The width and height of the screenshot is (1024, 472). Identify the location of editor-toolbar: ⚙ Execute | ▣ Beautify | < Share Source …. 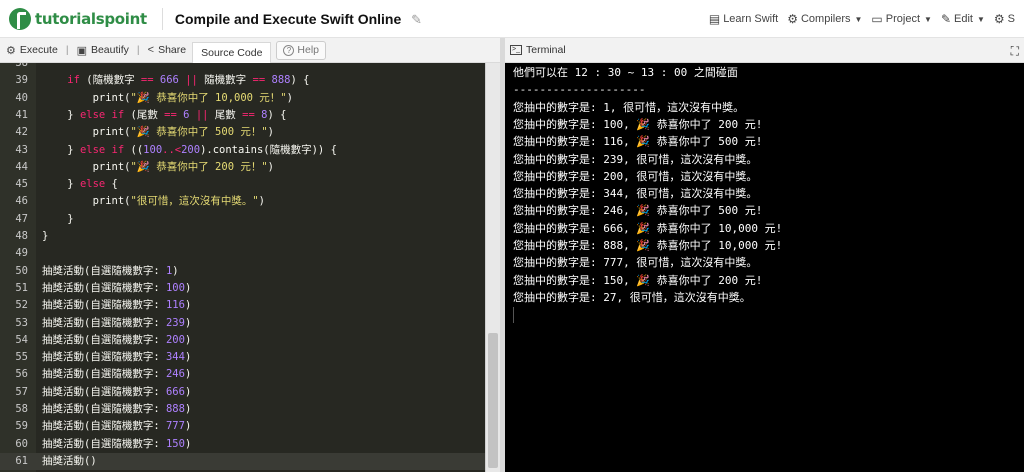
(250, 50).